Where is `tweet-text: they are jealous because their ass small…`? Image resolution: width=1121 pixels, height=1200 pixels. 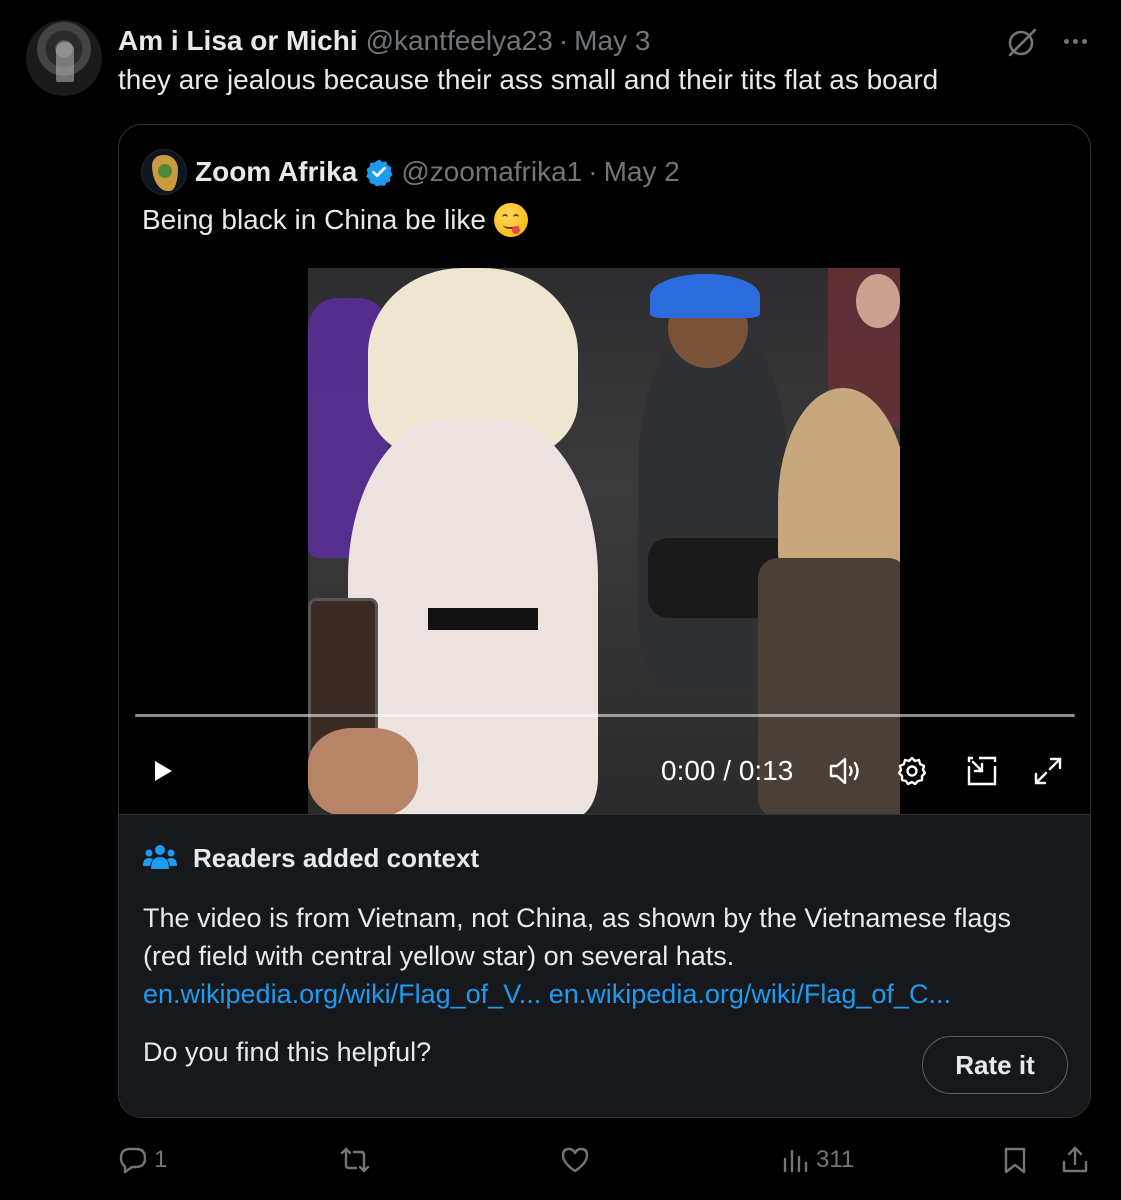
tweet-text: they are jealous because their ass small… is located at coordinates (528, 79).